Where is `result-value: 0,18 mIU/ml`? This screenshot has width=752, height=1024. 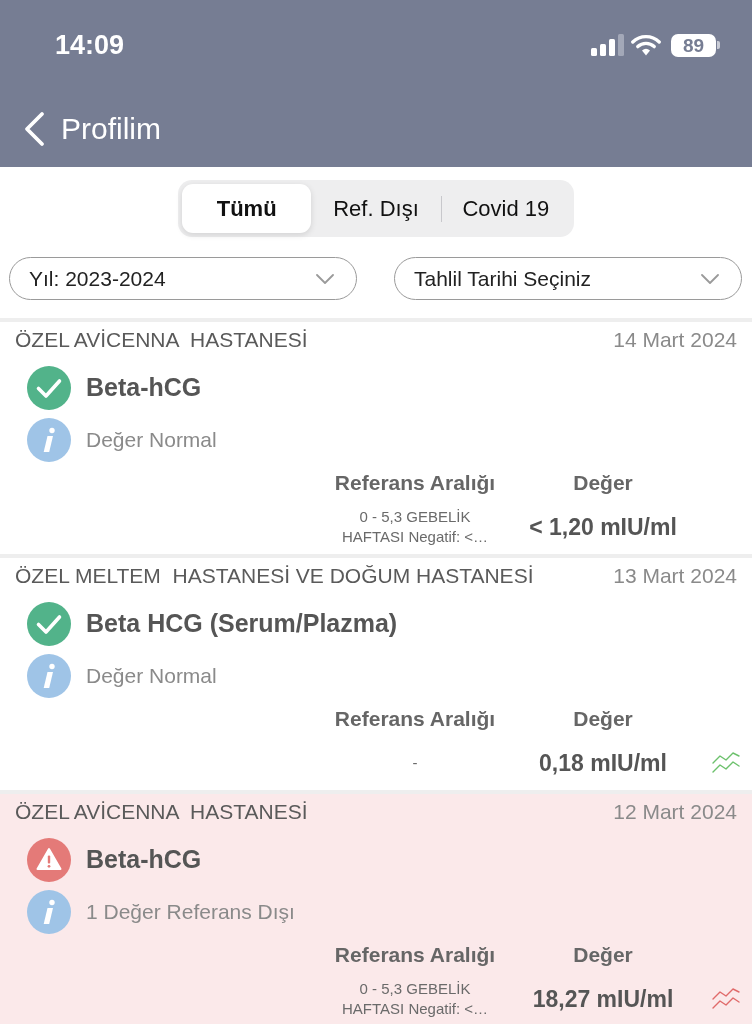 result-value: 0,18 mIU/ml is located at coordinates (603, 763).